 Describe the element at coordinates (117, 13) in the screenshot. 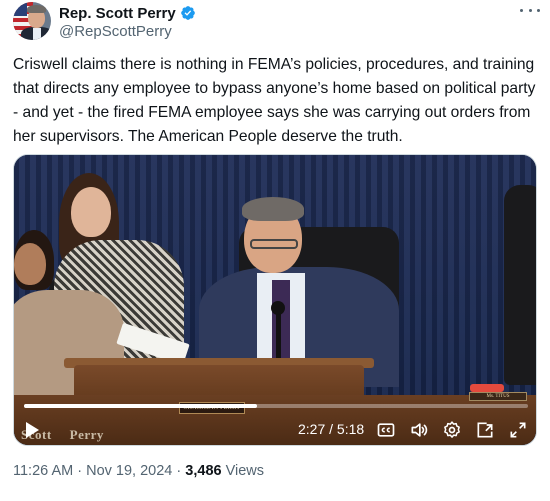

I see `author-display-name: Rep. Scott Perry` at that location.